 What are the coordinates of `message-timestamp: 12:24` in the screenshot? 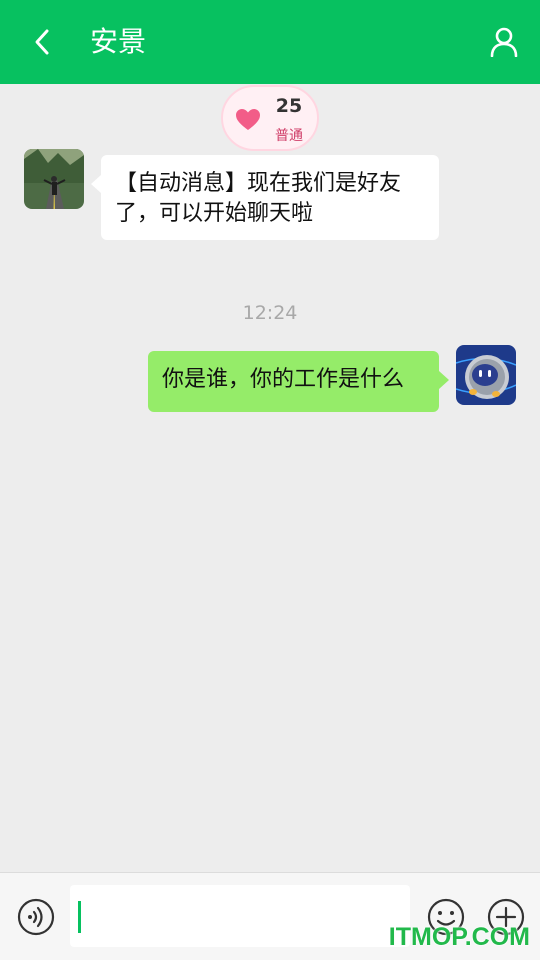 It's located at (270, 313).